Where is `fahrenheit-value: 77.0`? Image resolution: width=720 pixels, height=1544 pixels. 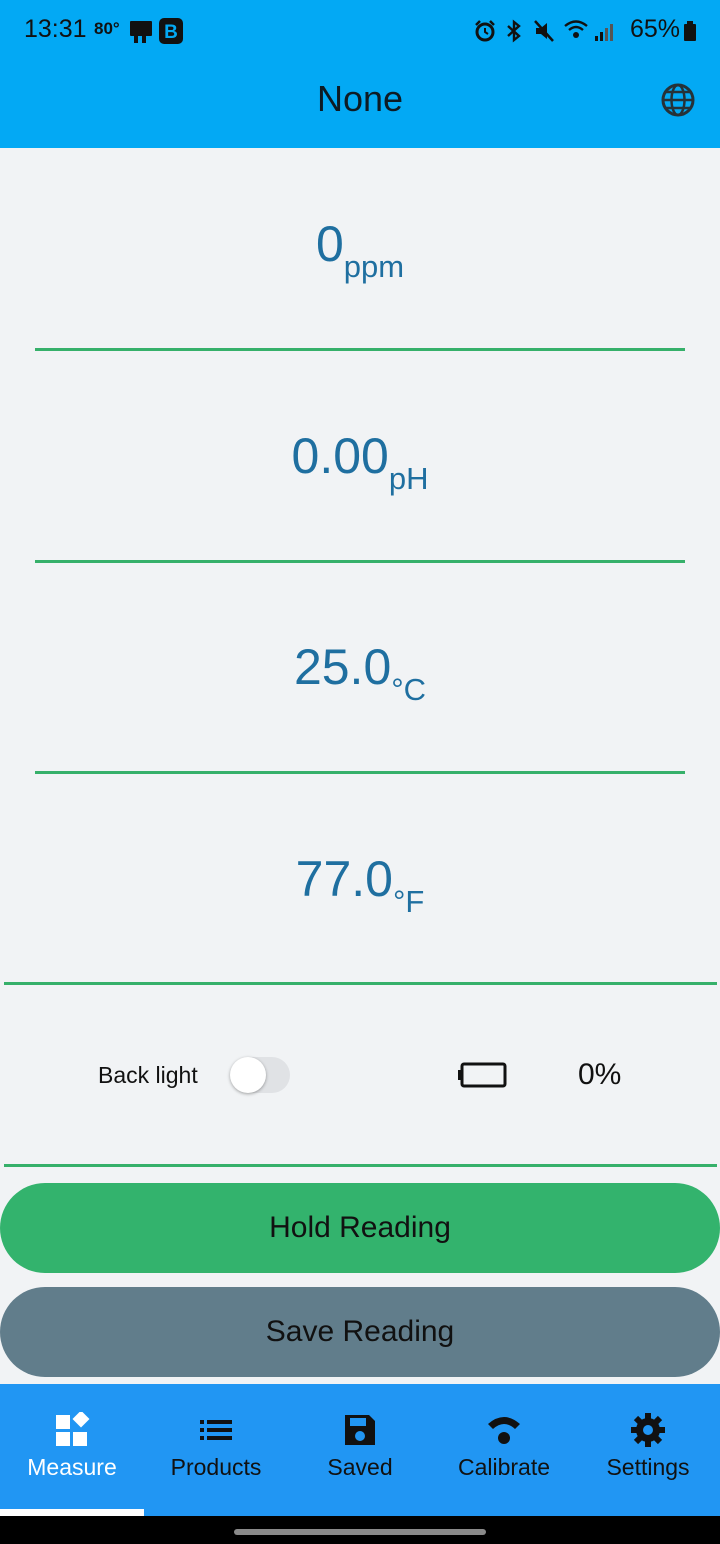 fahrenheit-value: 77.0 is located at coordinates (344, 879).